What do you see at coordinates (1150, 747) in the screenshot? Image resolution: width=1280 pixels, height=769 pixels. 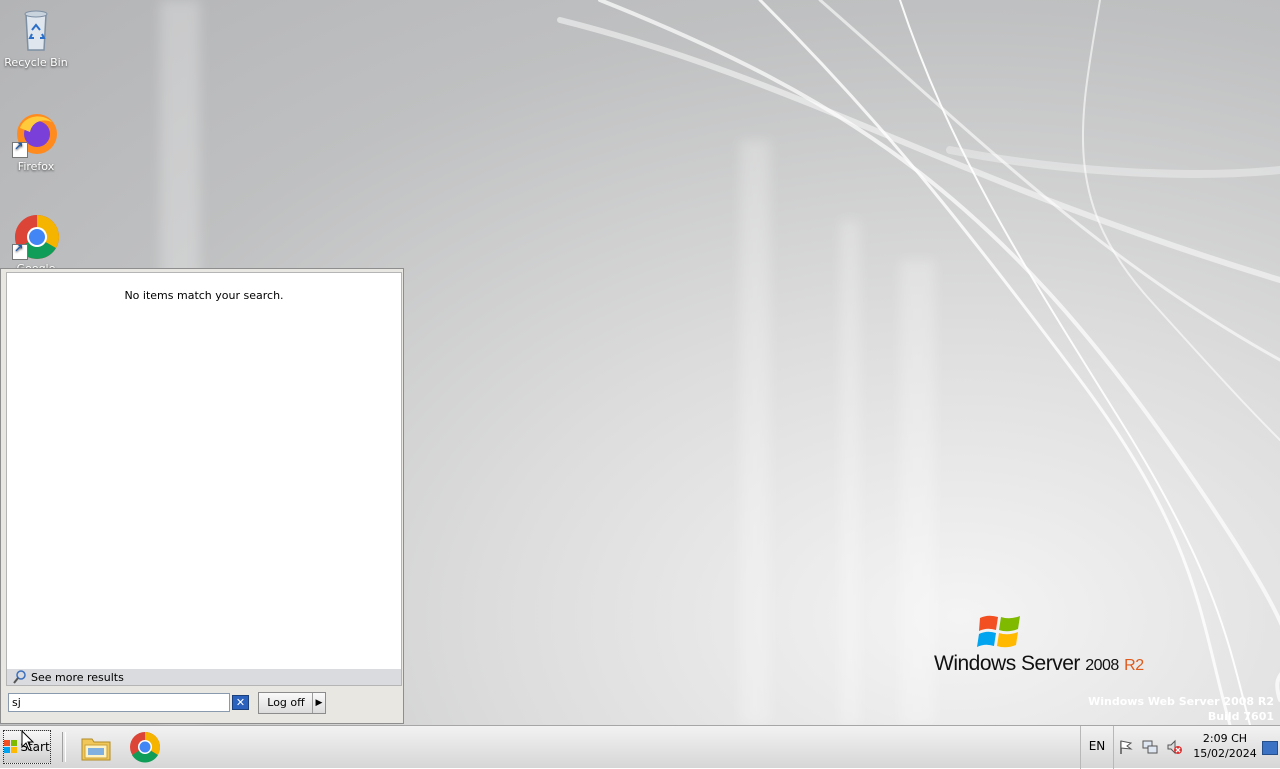 I see `network-icon` at bounding box center [1150, 747].